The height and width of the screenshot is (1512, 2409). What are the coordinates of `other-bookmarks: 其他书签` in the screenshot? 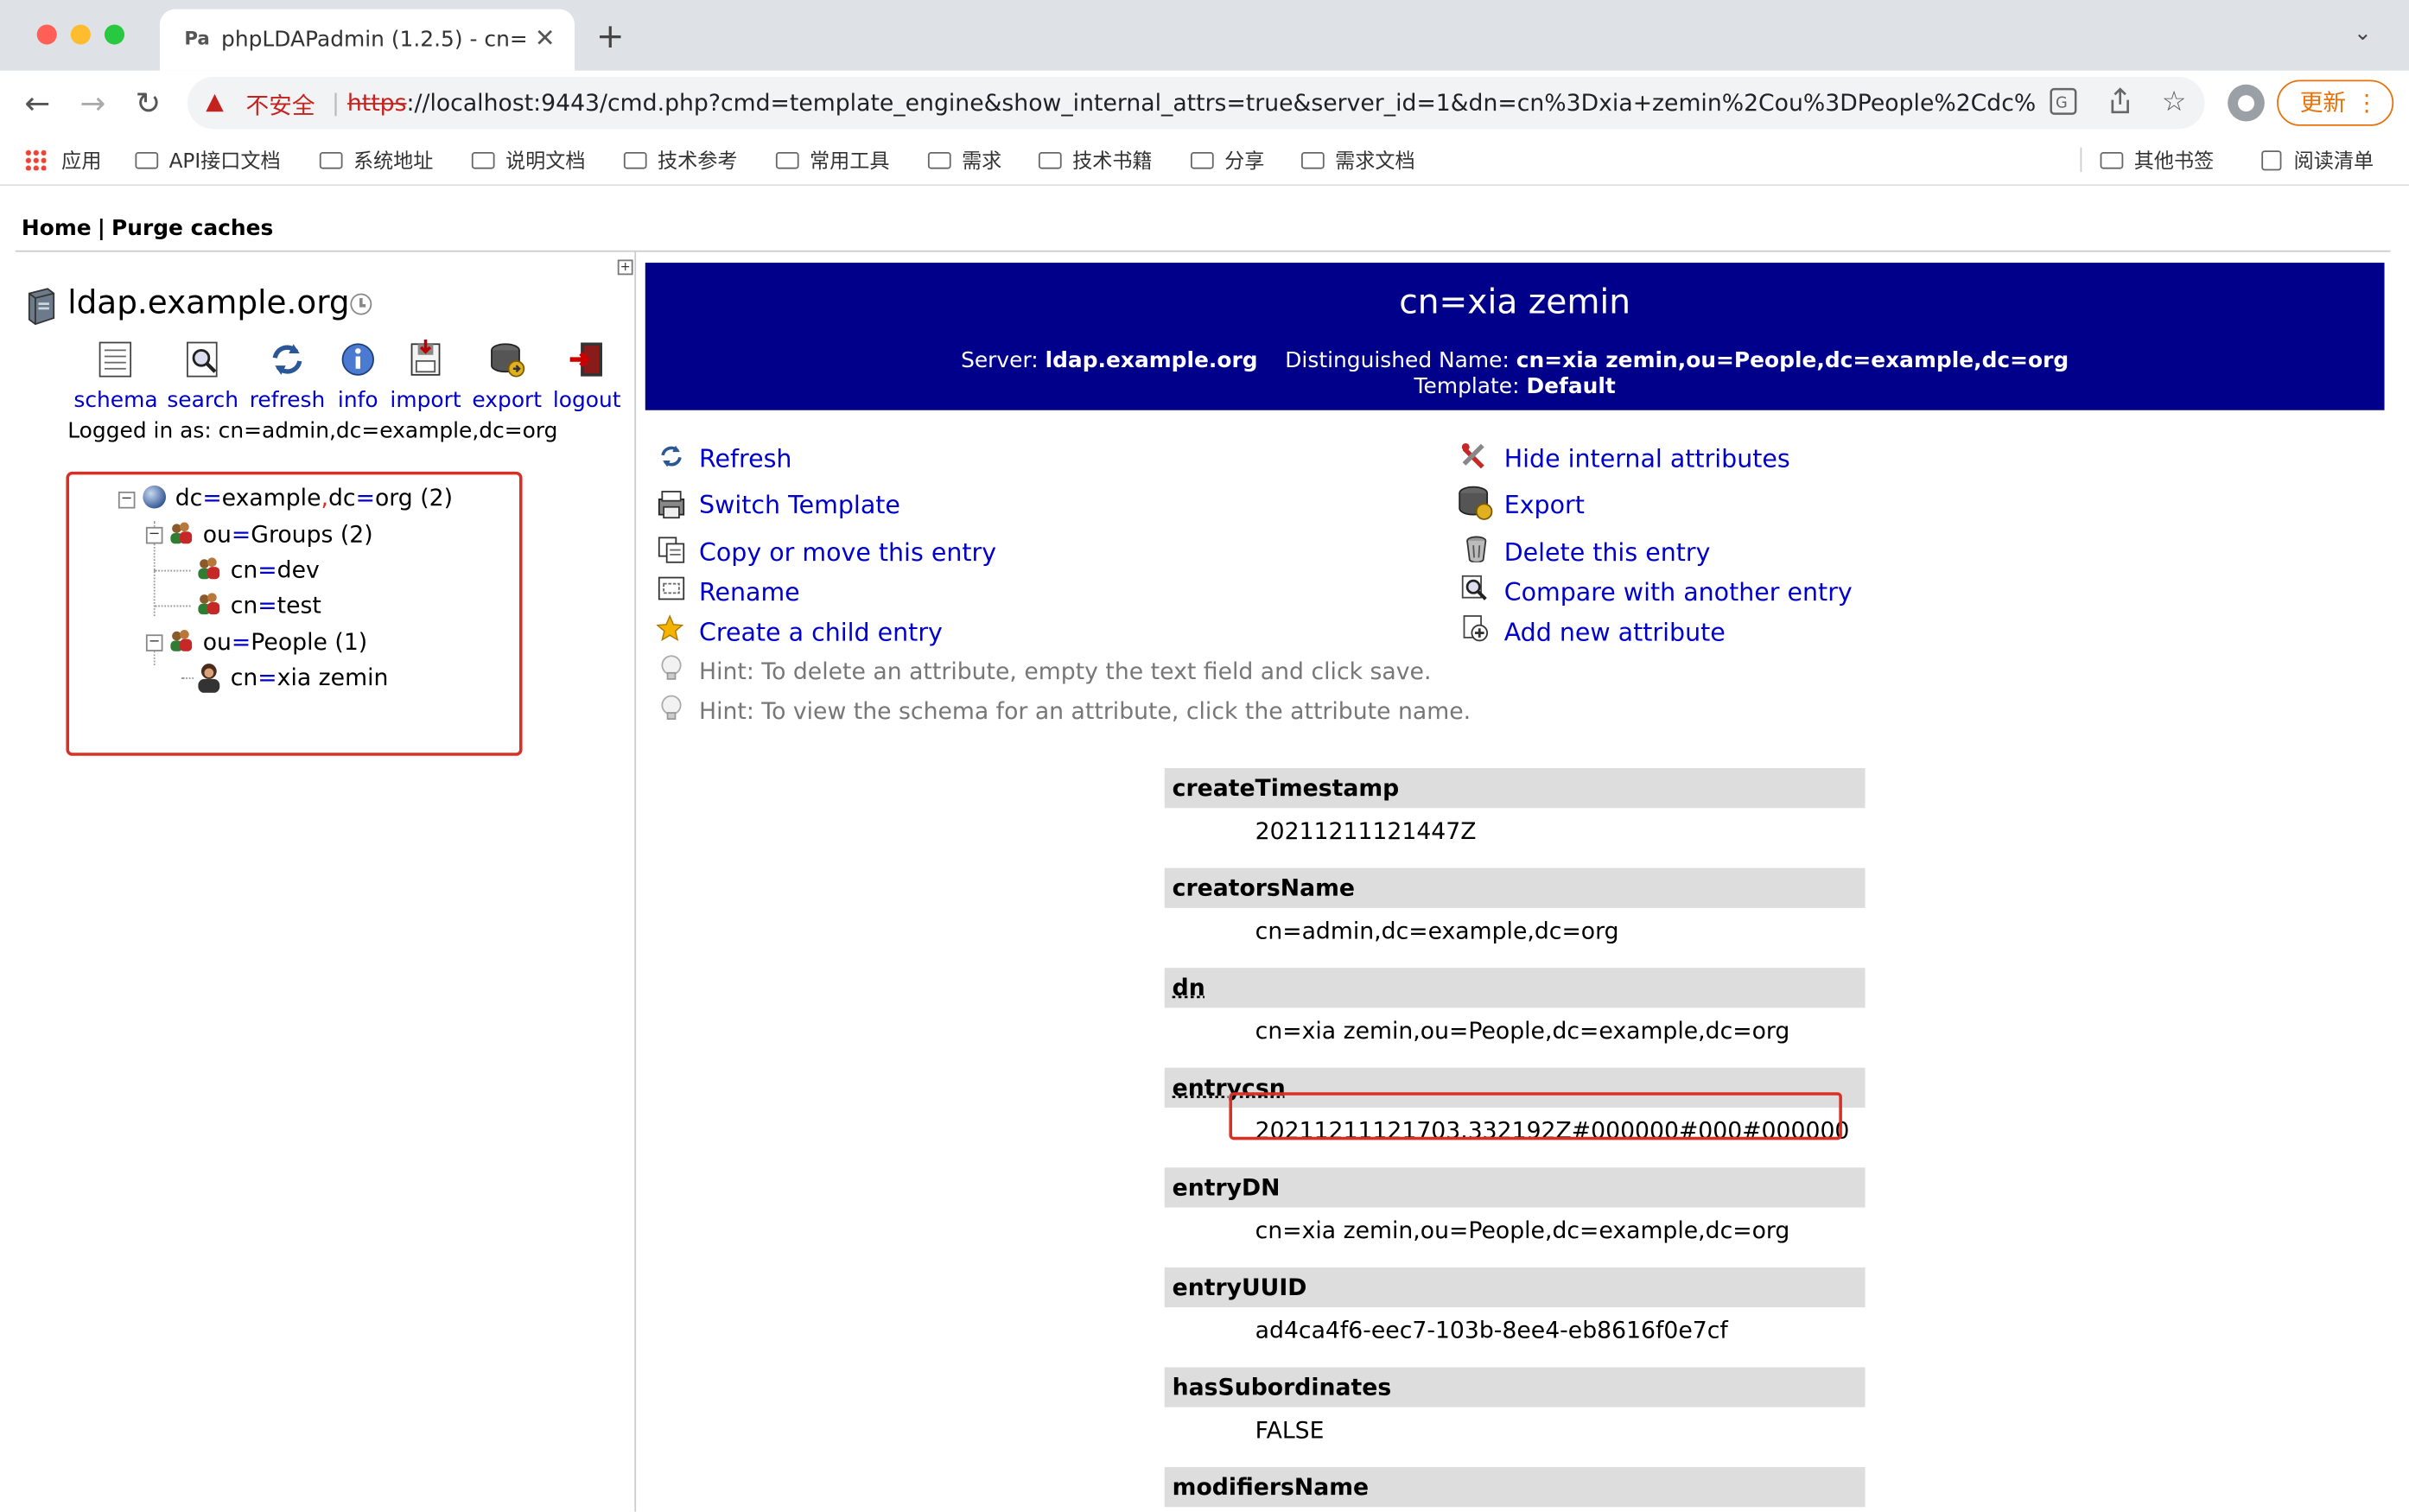 It's located at (2157, 159).